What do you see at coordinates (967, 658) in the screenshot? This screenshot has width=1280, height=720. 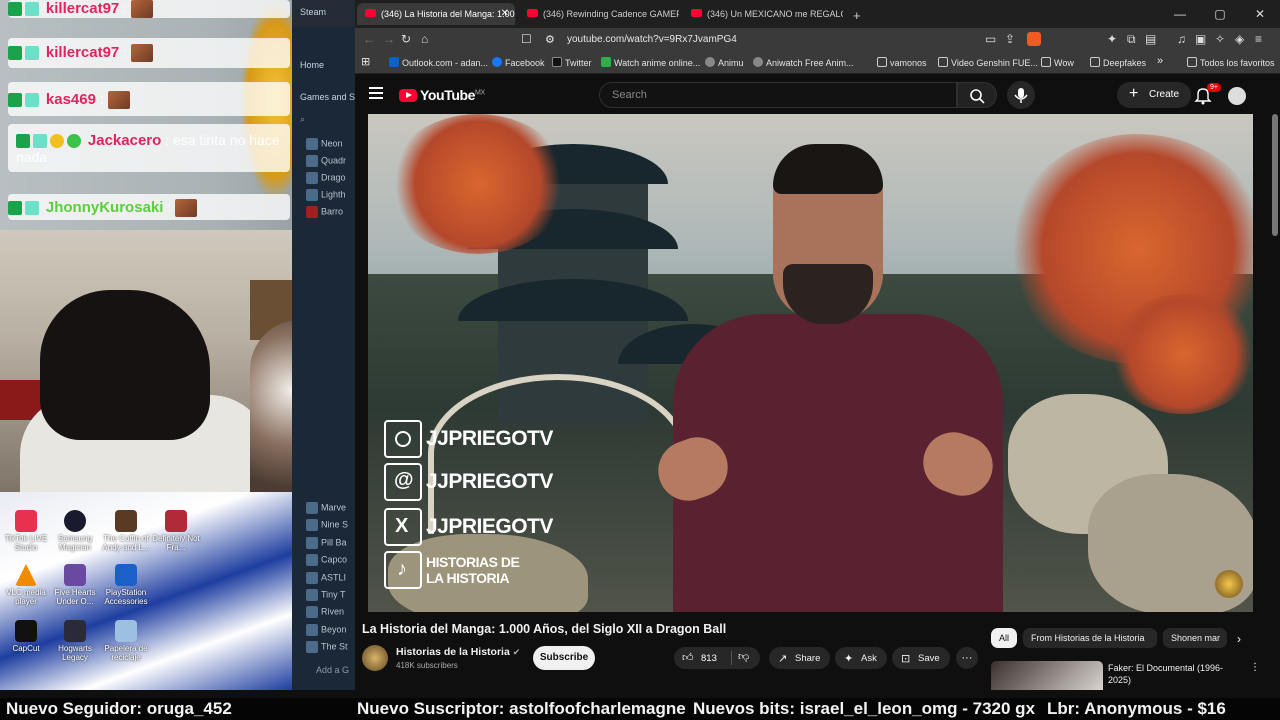 I see `more-actions-button: ···` at bounding box center [967, 658].